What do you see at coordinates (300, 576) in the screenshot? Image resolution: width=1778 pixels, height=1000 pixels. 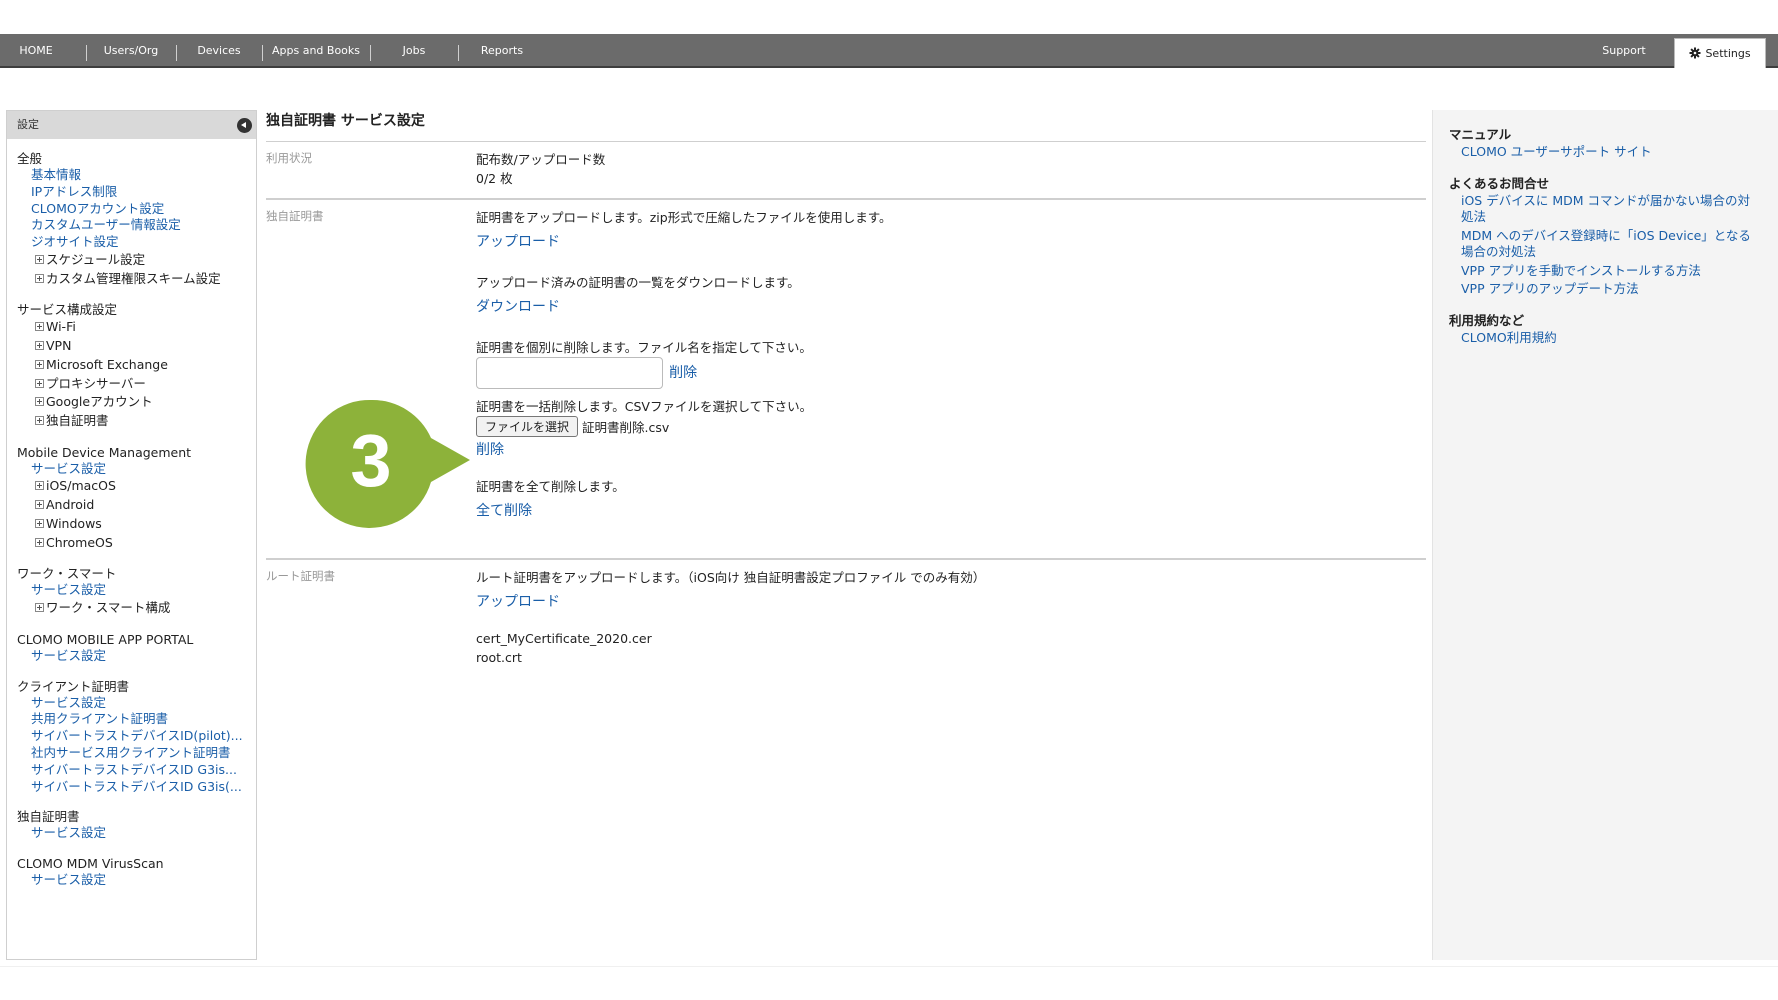 I see `root-label: ルート証明書` at bounding box center [300, 576].